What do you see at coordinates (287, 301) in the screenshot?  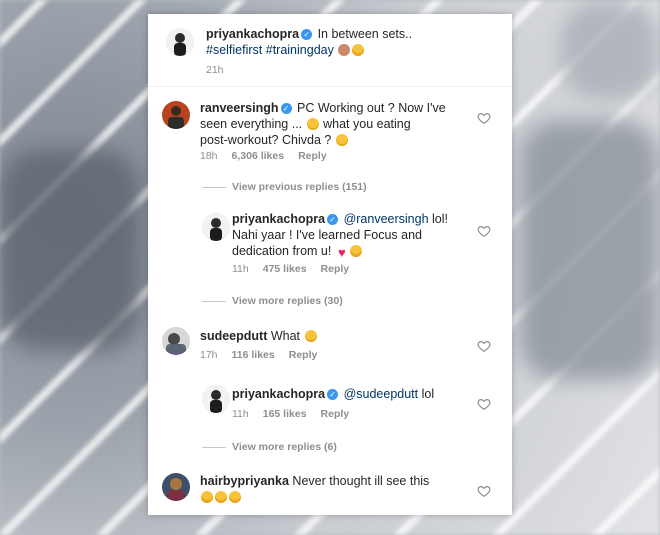 I see `view-more-label: View more replies (30)` at bounding box center [287, 301].